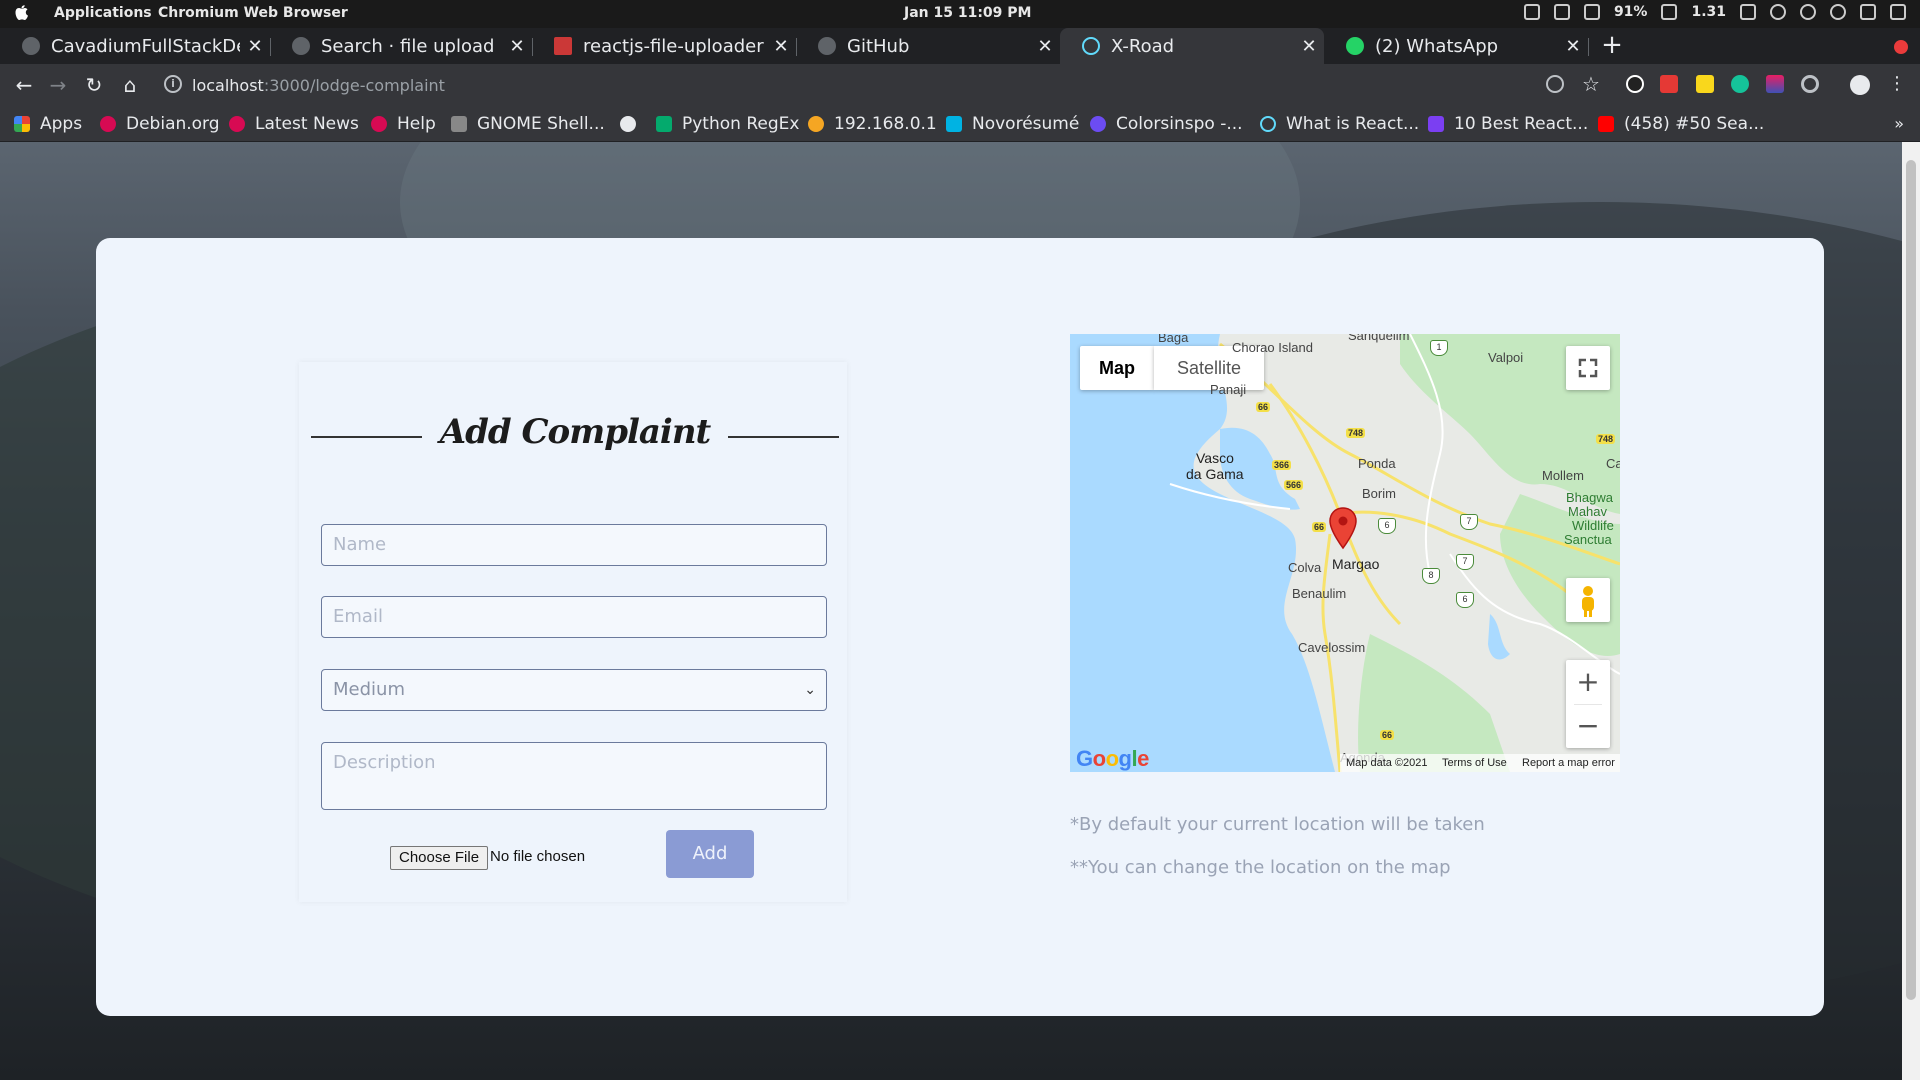  What do you see at coordinates (1387, 735) in the screenshot?
I see `road-shield: 66` at bounding box center [1387, 735].